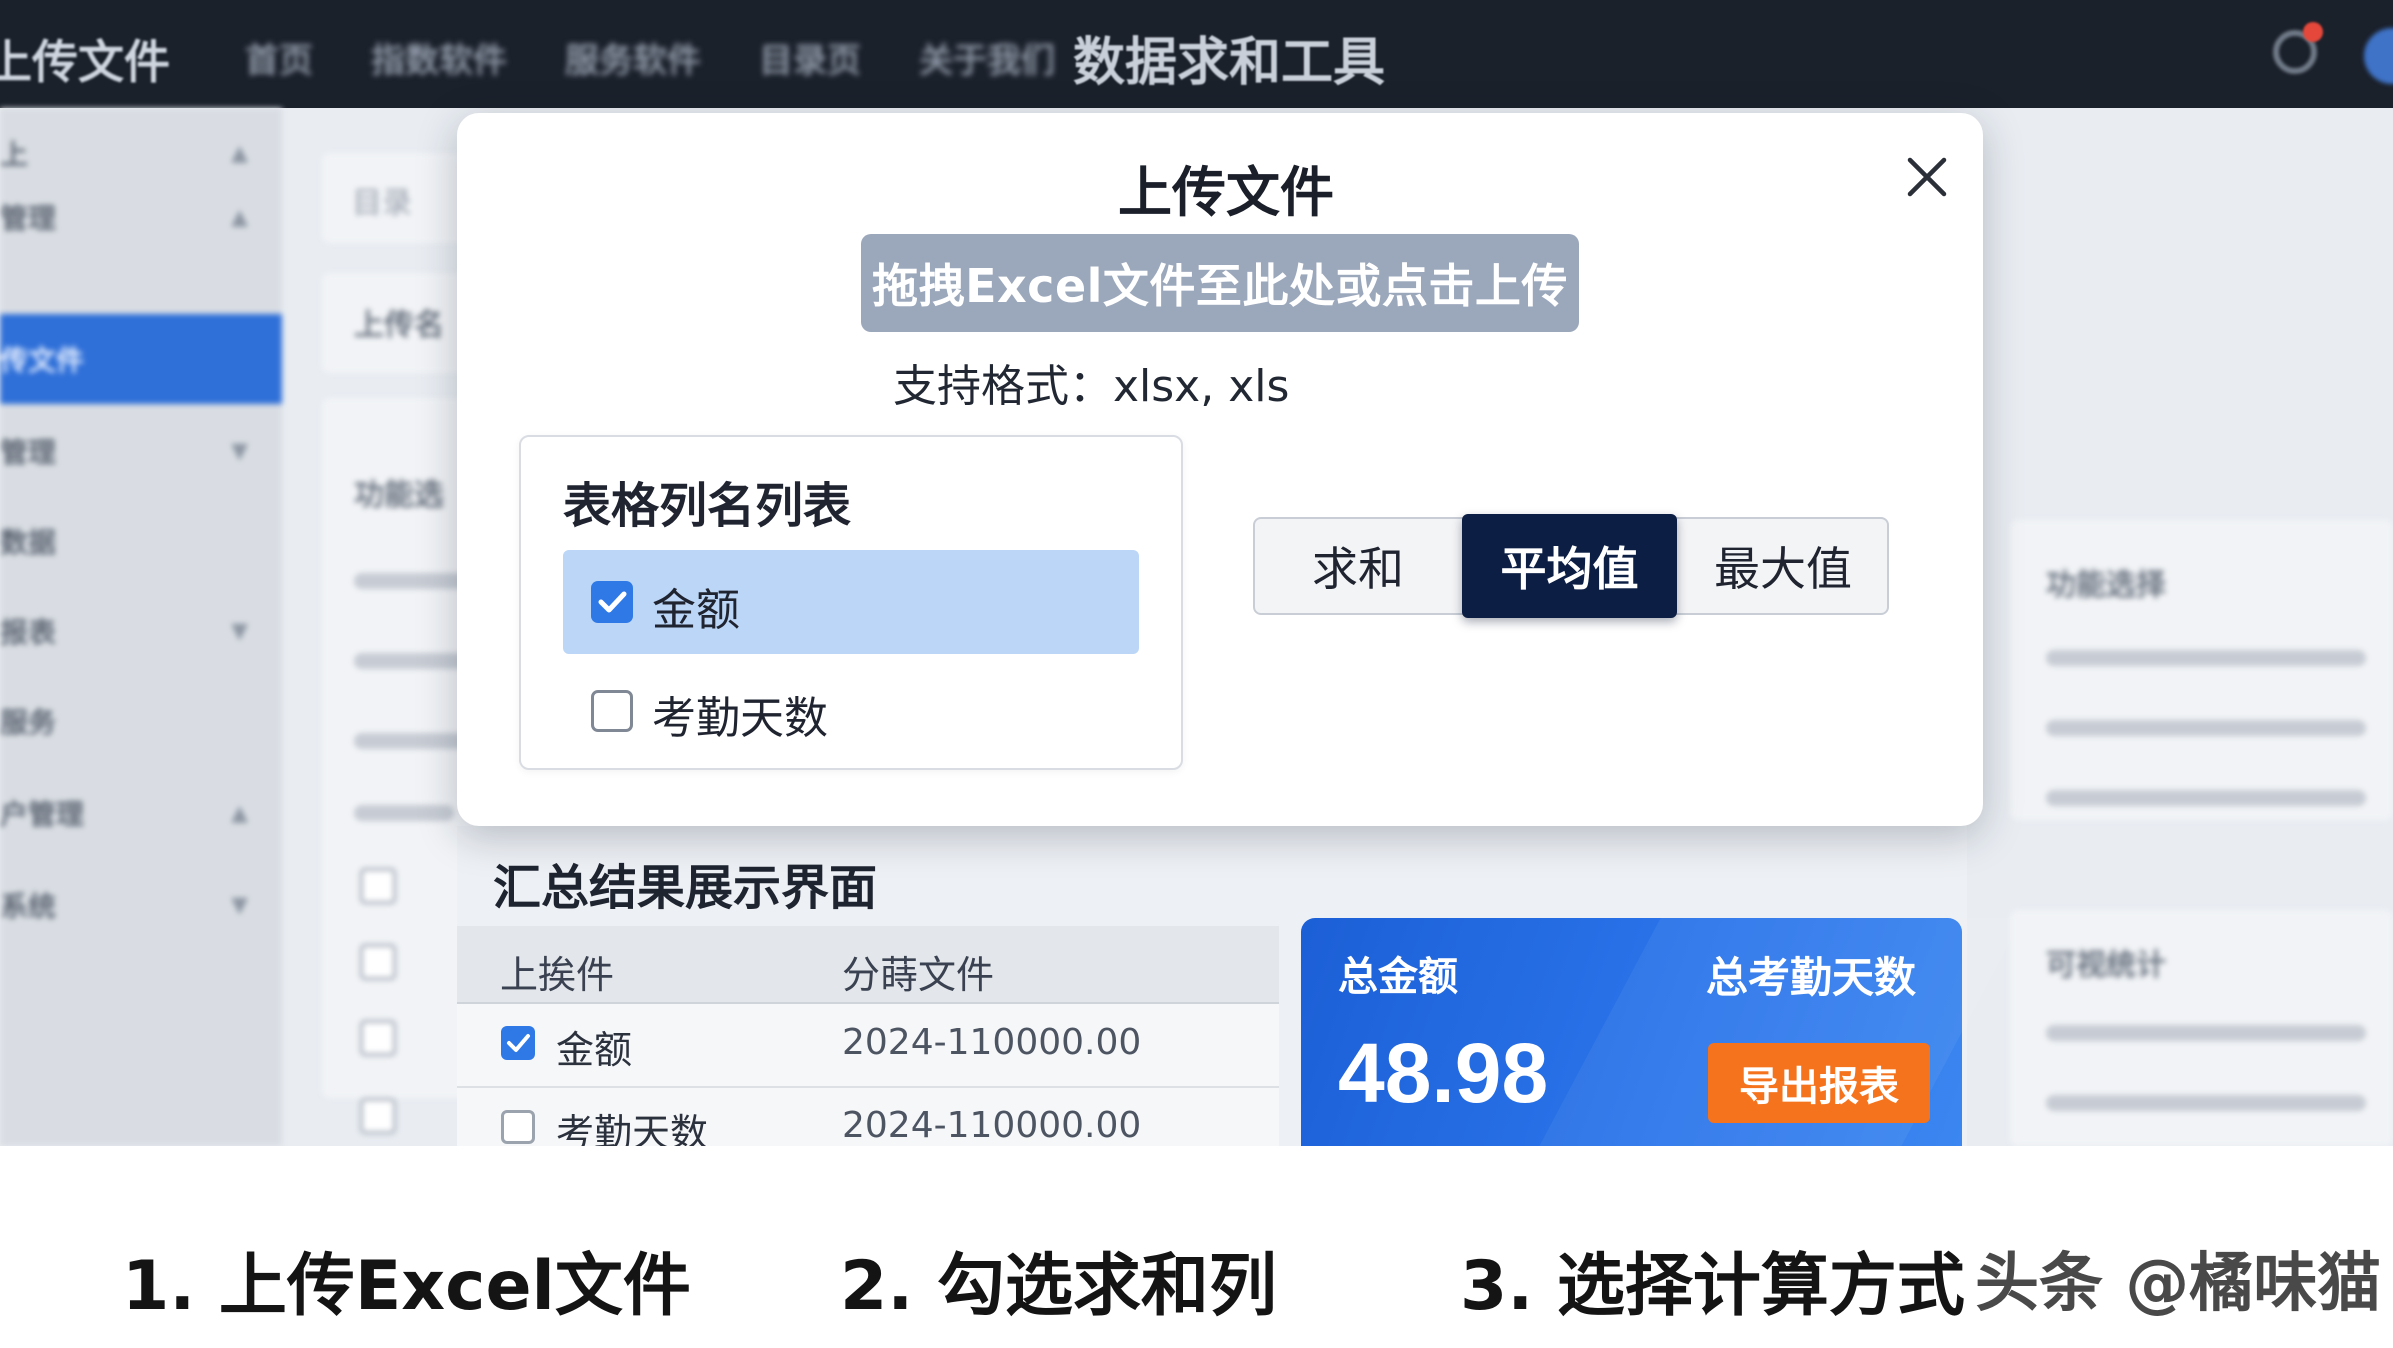 The image size is (2393, 1348). What do you see at coordinates (1091, 386) in the screenshot?
I see `supported-formats: 支持格式：xlsx, xls` at bounding box center [1091, 386].